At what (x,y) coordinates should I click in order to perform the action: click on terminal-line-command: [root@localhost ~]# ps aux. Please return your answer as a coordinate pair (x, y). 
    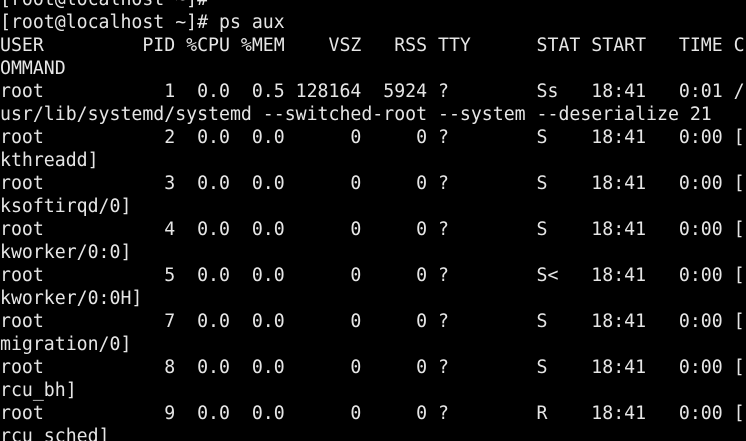
    Looking at the image, I should click on (142, 22).